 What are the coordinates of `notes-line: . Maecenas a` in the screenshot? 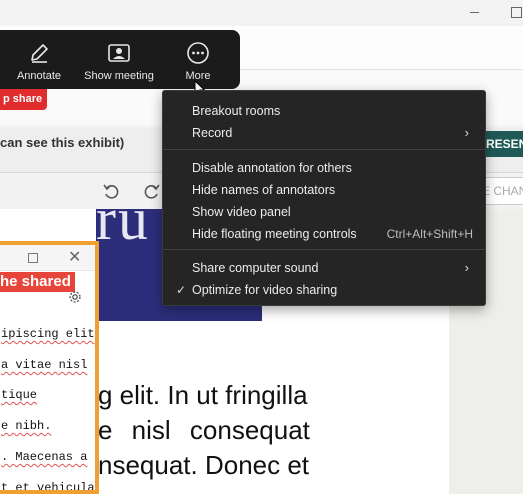 It's located at (44, 457).